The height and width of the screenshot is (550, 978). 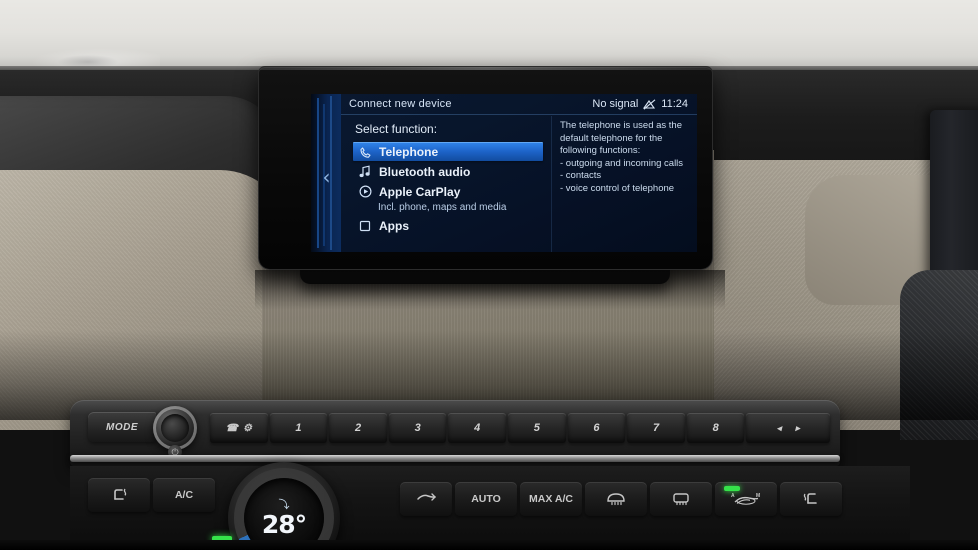 What do you see at coordinates (448, 151) in the screenshot?
I see `menu-item-telephone: Telephone` at bounding box center [448, 151].